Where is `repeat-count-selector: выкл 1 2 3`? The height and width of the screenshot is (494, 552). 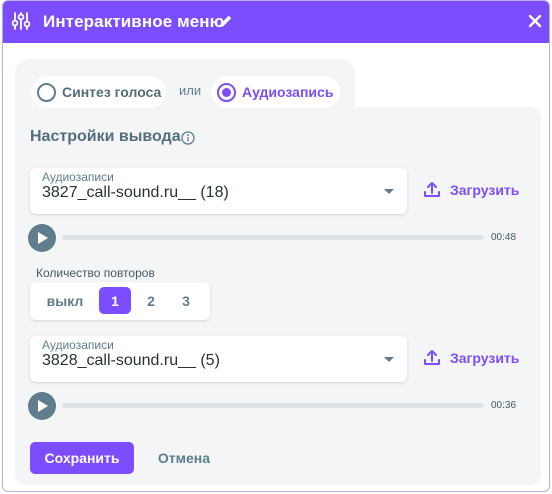 repeat-count-selector: выкл 1 2 3 is located at coordinates (120, 301).